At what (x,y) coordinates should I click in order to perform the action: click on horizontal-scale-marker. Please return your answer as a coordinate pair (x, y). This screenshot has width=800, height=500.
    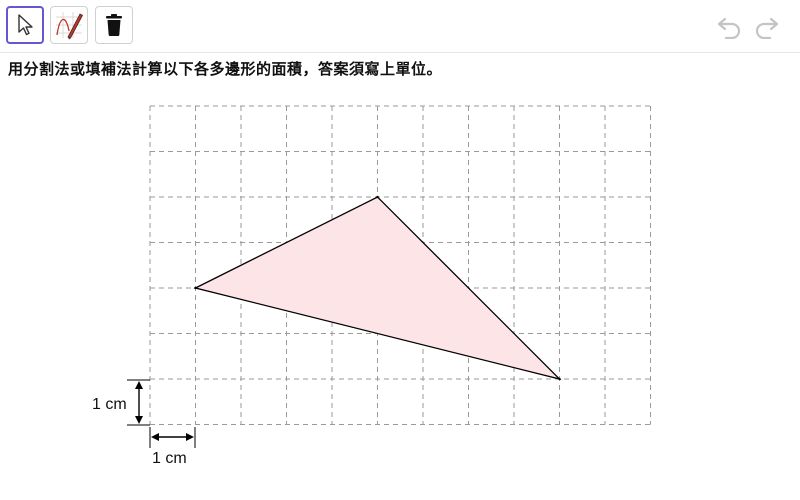
    Looking at the image, I should click on (172, 437).